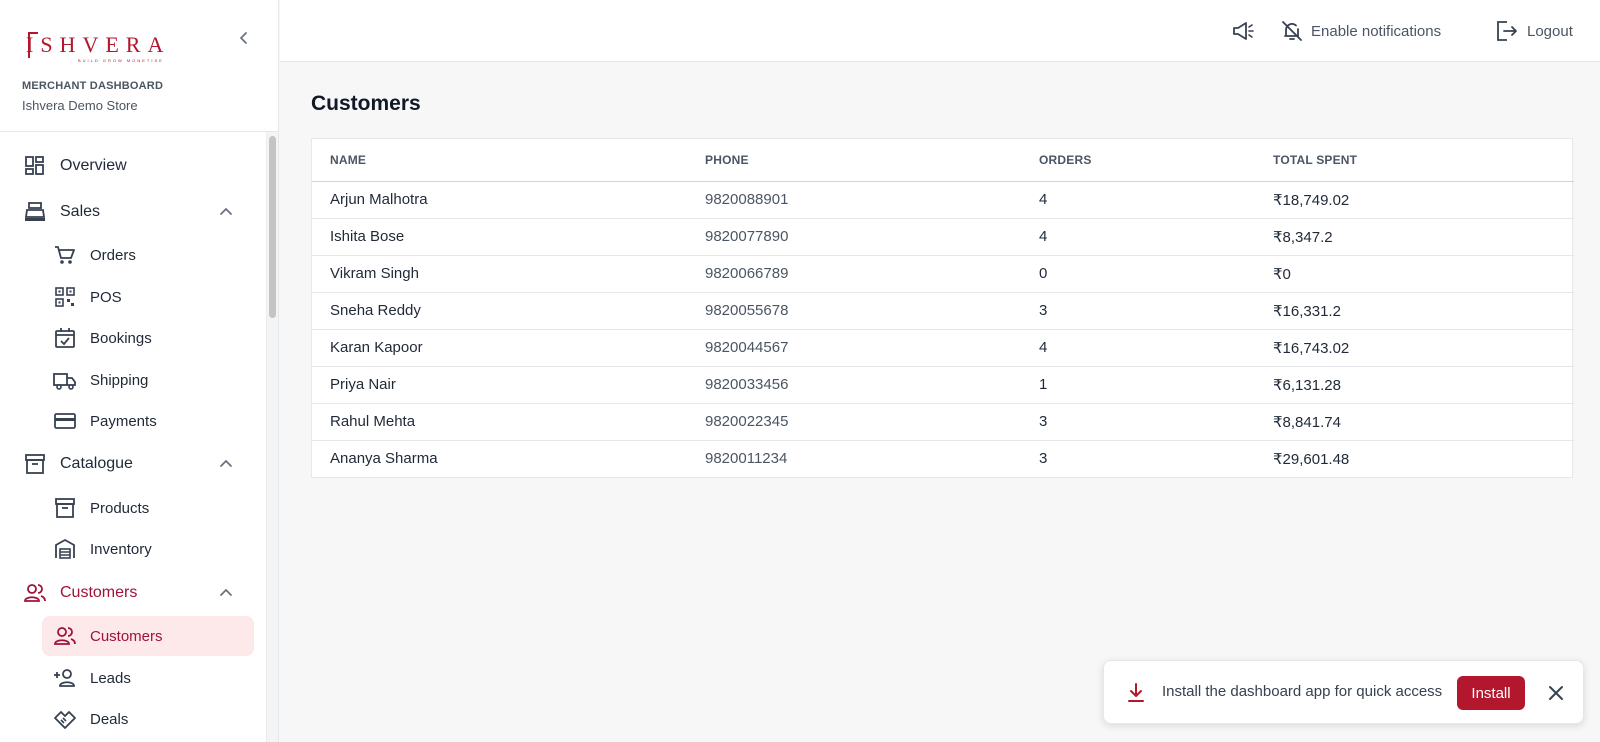 The width and height of the screenshot is (1600, 742). I want to click on sidebar-item-label: POS, so click(106, 297).